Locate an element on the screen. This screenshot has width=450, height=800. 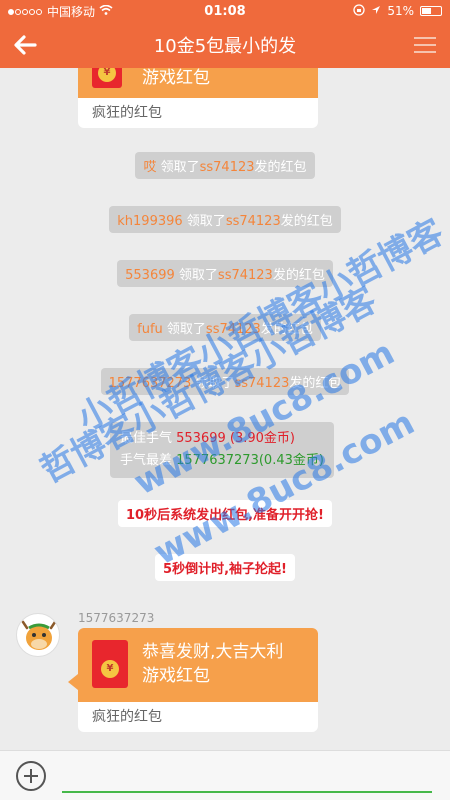
back-arrow-icon is located at coordinates (25, 45).